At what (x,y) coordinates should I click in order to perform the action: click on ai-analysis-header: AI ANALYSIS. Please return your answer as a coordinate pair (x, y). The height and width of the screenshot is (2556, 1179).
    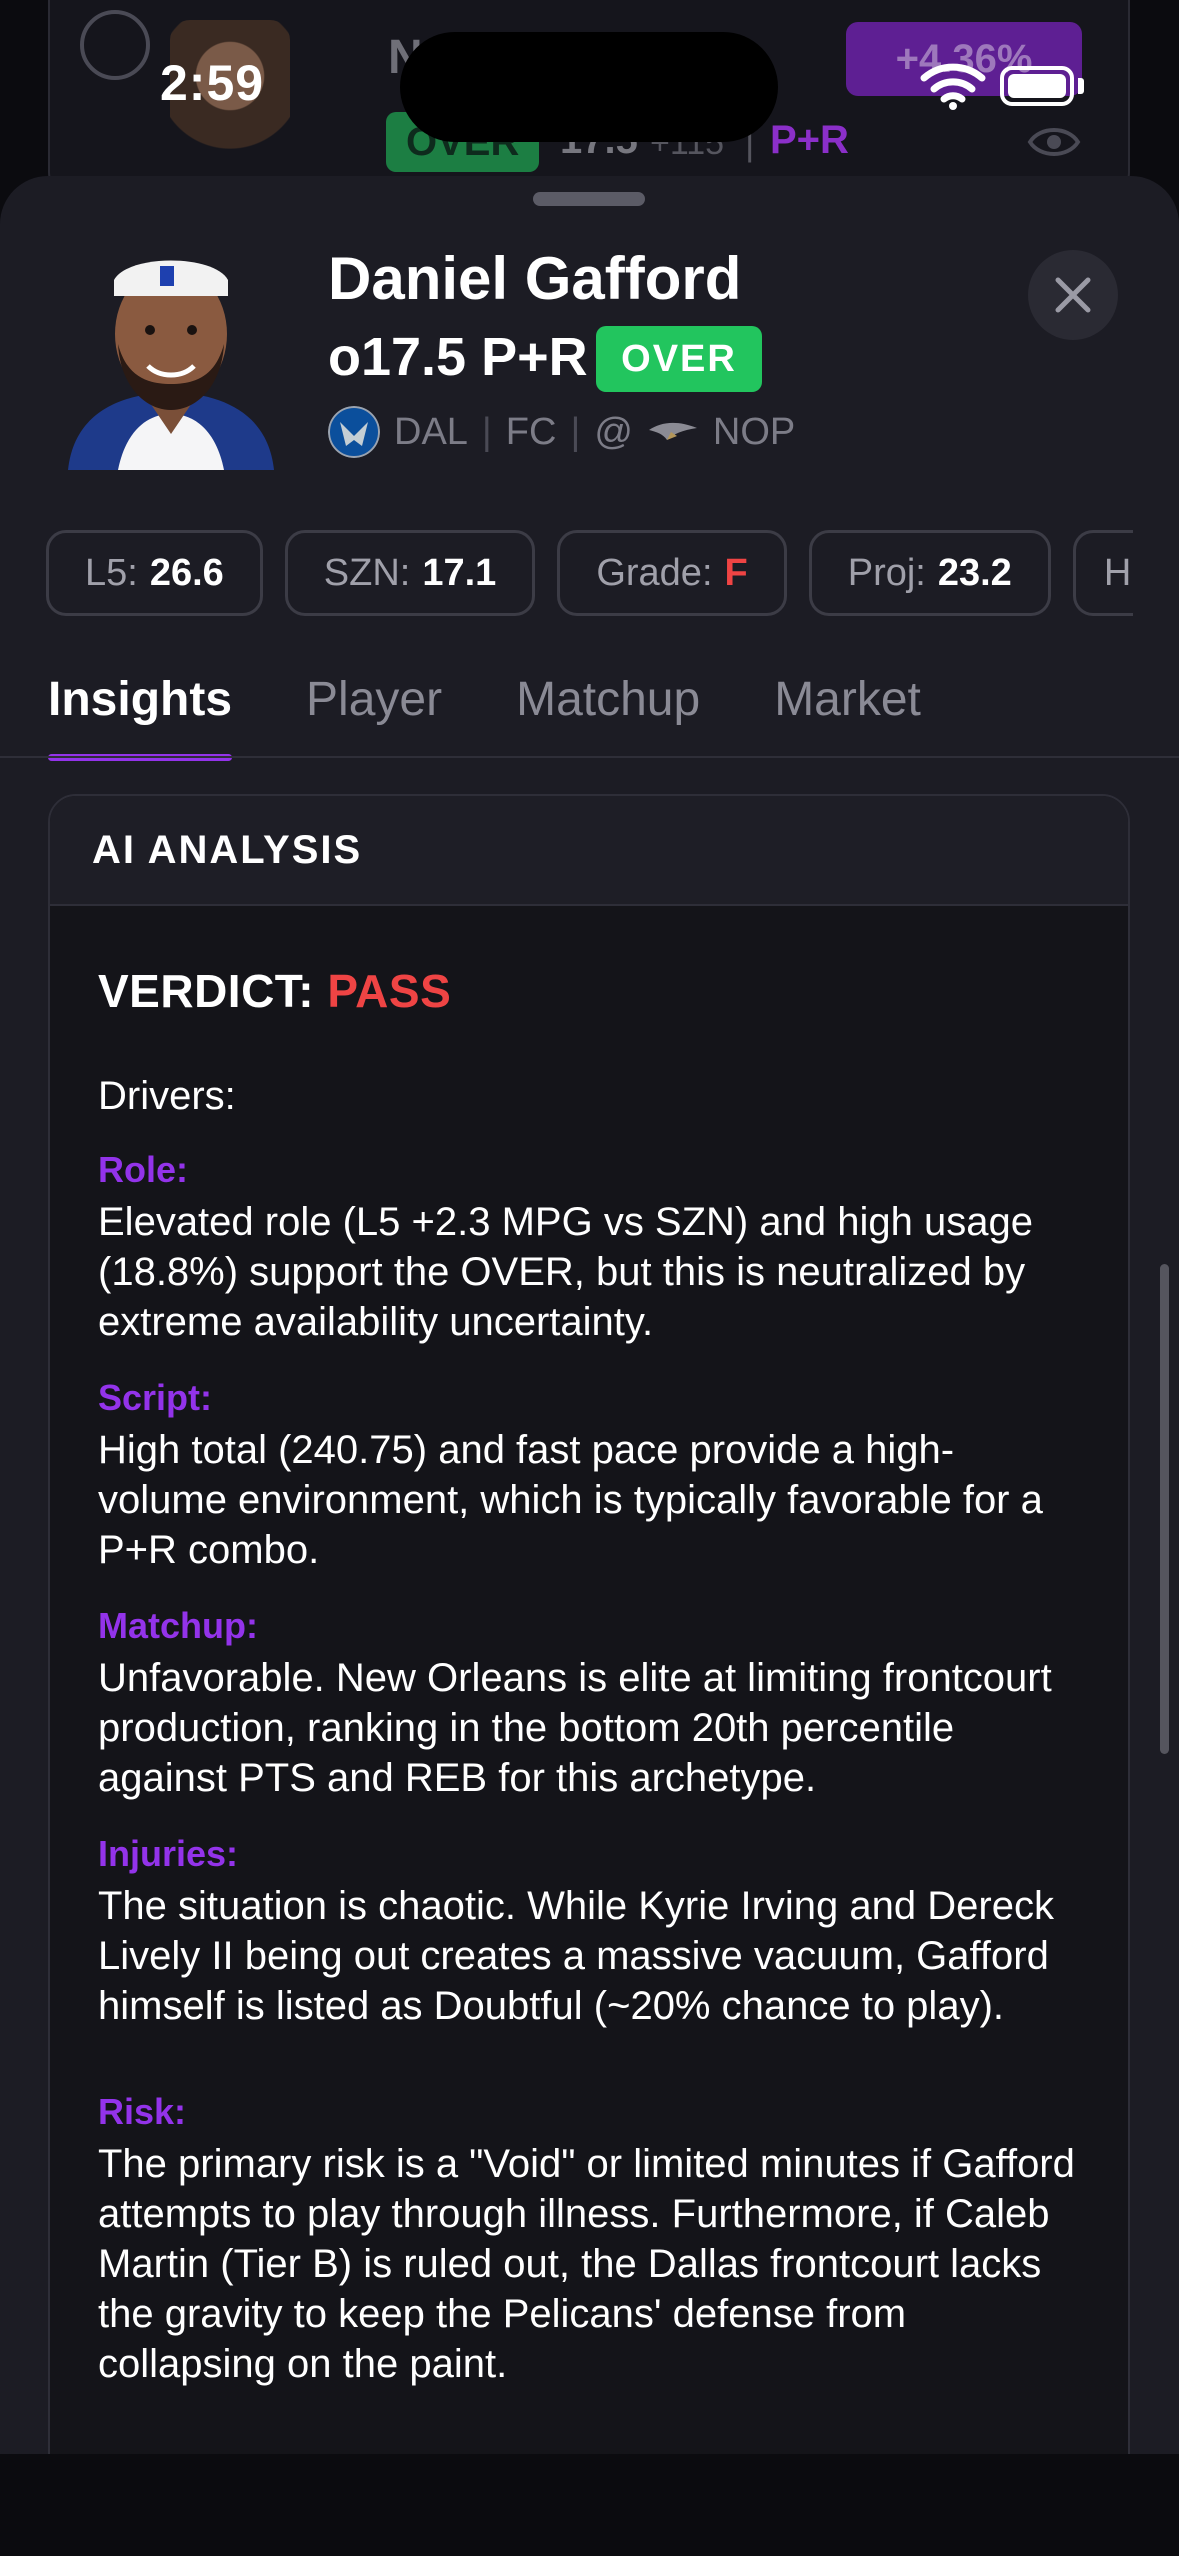
    Looking at the image, I should click on (589, 851).